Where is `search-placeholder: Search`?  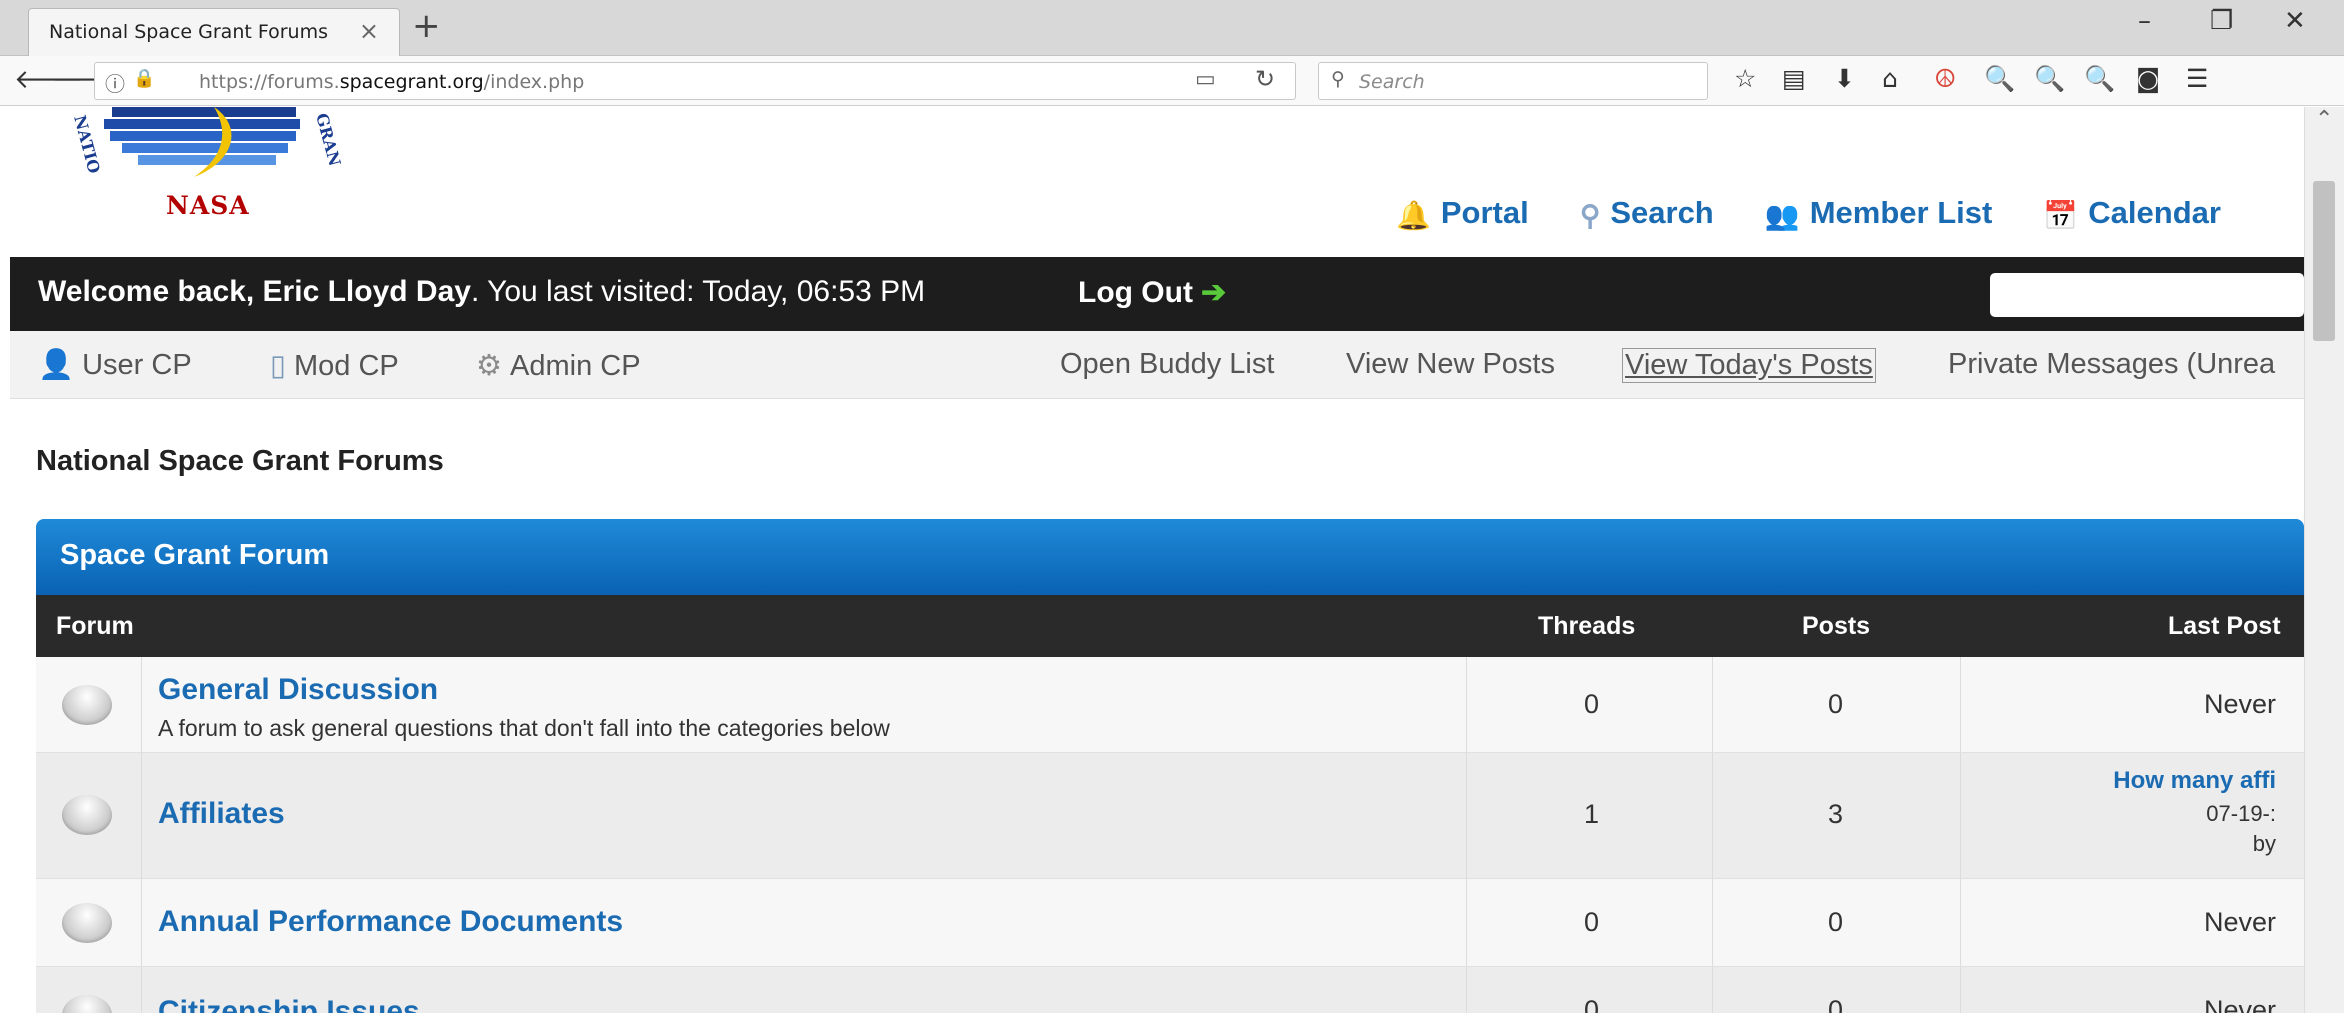
search-placeholder: Search is located at coordinates (1392, 82).